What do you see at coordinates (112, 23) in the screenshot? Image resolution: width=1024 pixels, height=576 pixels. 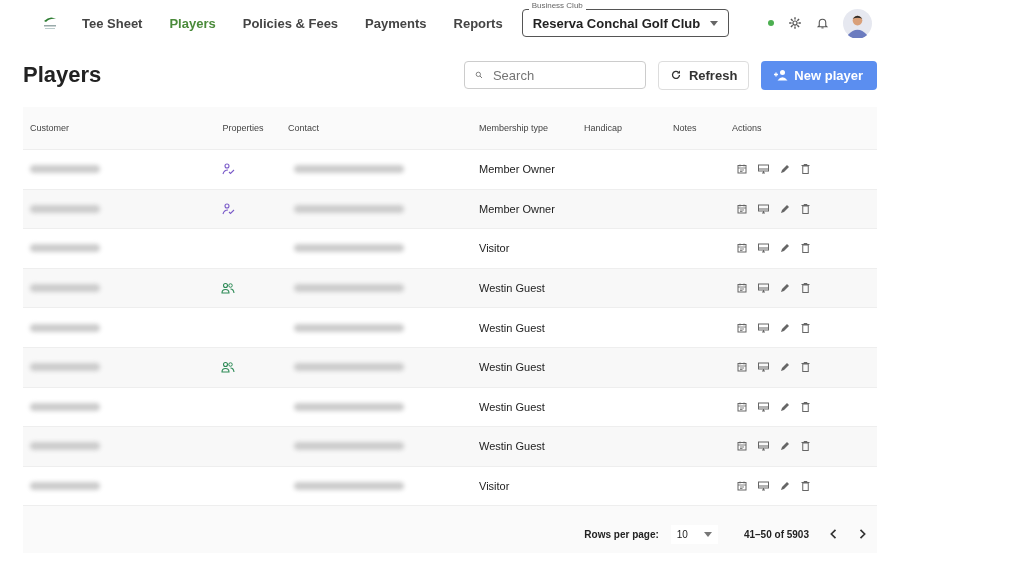 I see `nav-link: Tee Sheet` at bounding box center [112, 23].